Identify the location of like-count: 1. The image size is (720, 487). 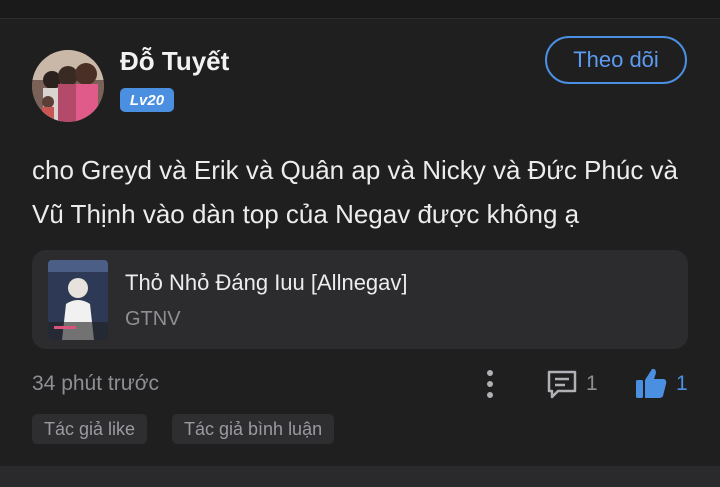
(682, 383).